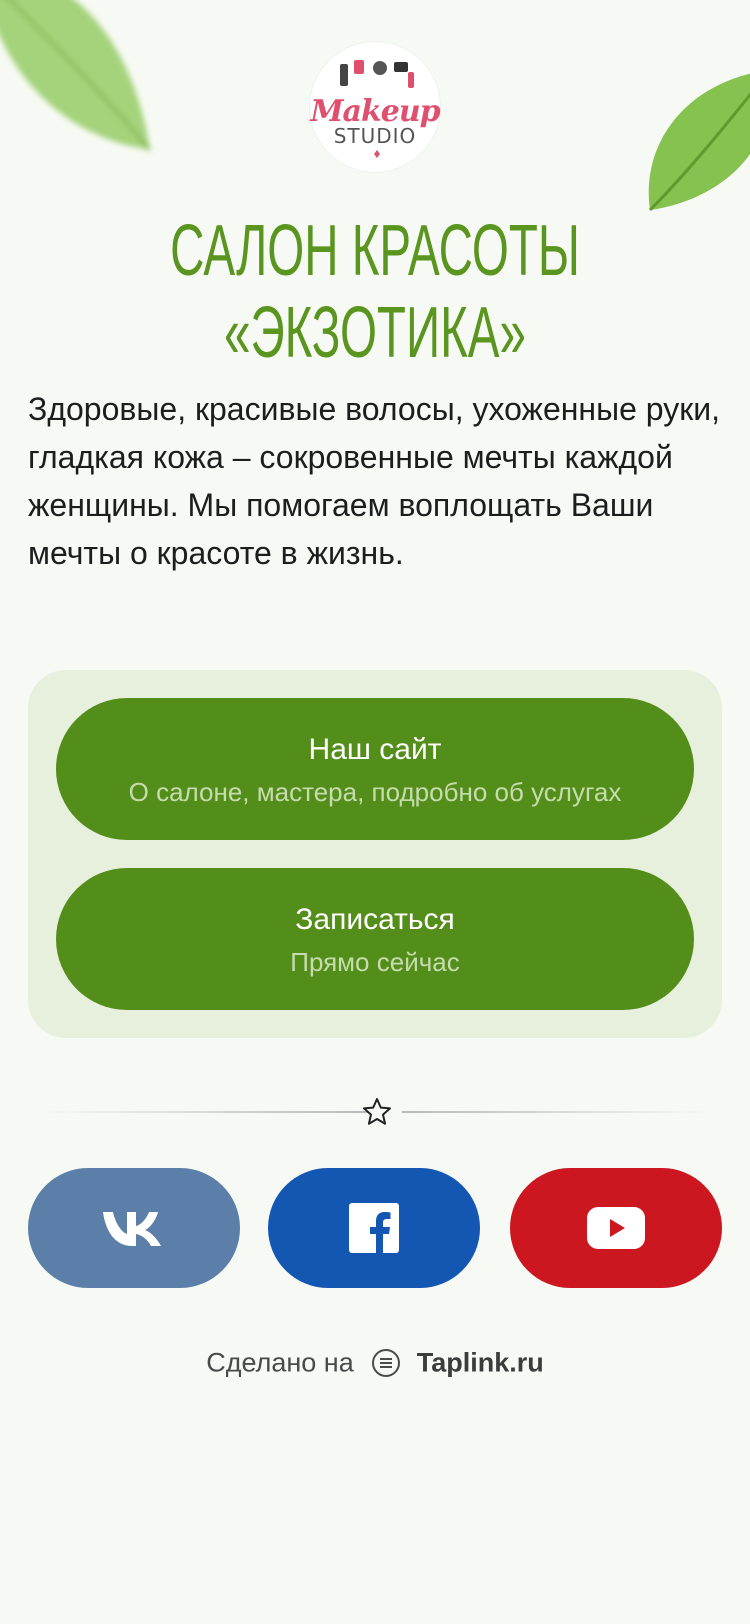  I want to click on vk-icon, so click(132, 1229).